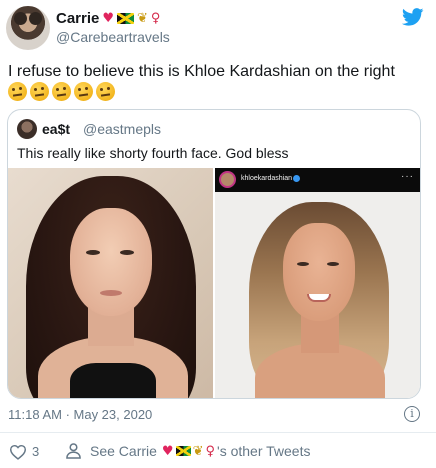 The image size is (436, 468). What do you see at coordinates (412, 414) in the screenshot?
I see `info-icon: i` at bounding box center [412, 414].